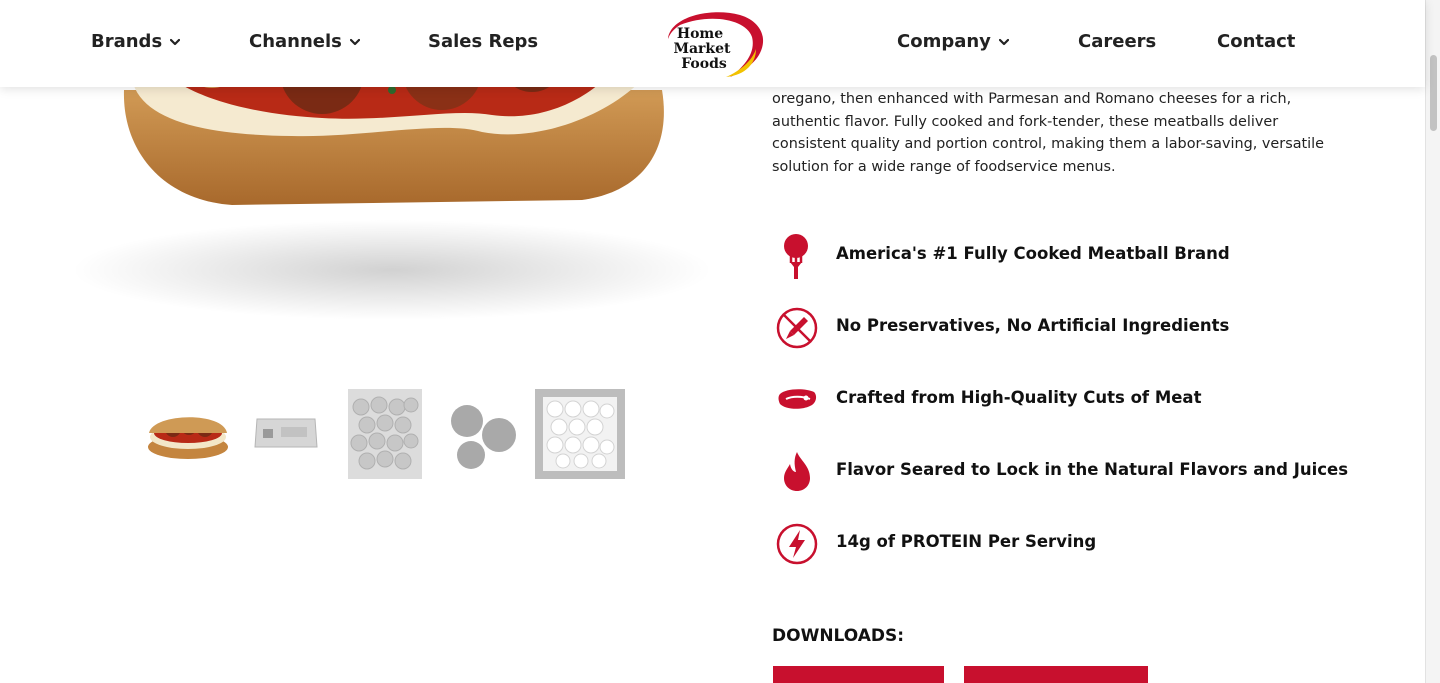  What do you see at coordinates (1019, 397) in the screenshot?
I see `feature-label: Crafted from High-Quality Cuts of Meat` at bounding box center [1019, 397].